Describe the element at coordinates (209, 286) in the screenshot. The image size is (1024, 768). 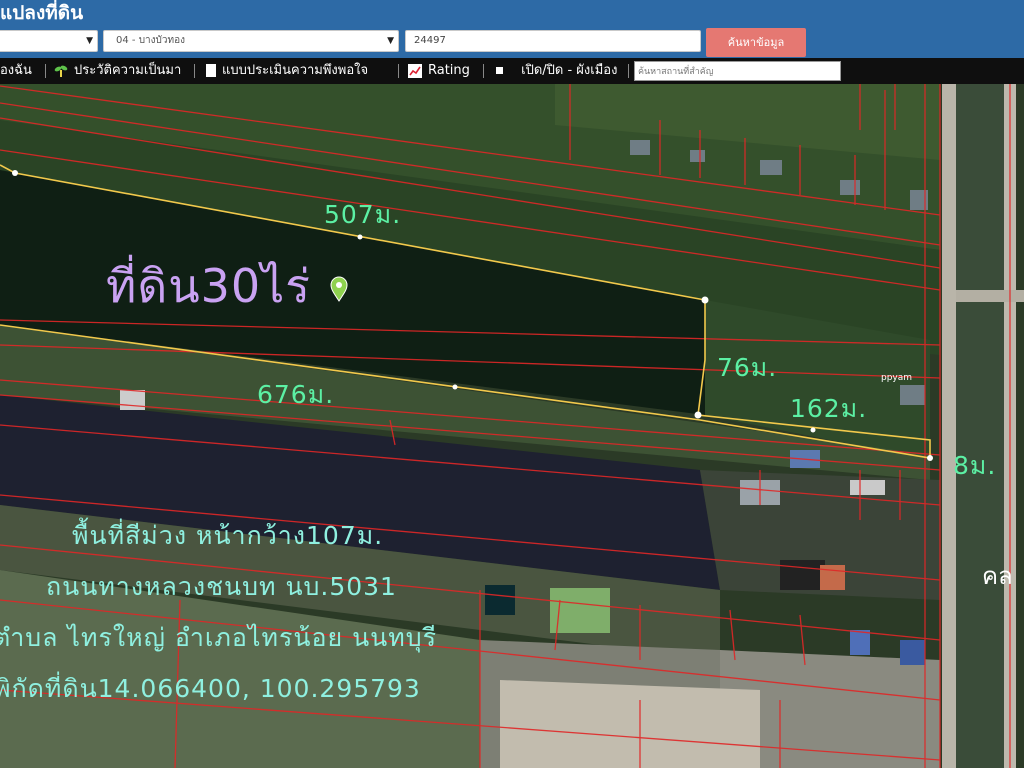
I see `land-title: ที่ดิน30ไร่` at that location.